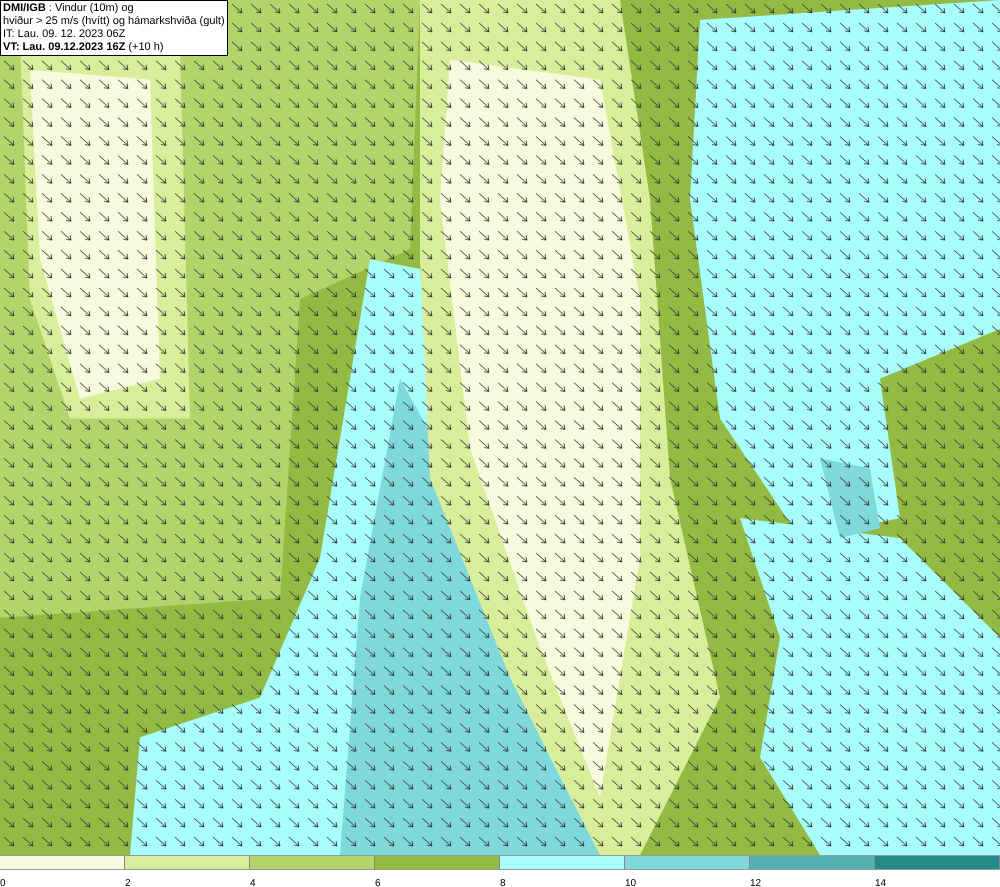 This screenshot has height=887, width=1000. Describe the element at coordinates (378, 882) in the screenshot. I see `legend-label: 6` at that location.